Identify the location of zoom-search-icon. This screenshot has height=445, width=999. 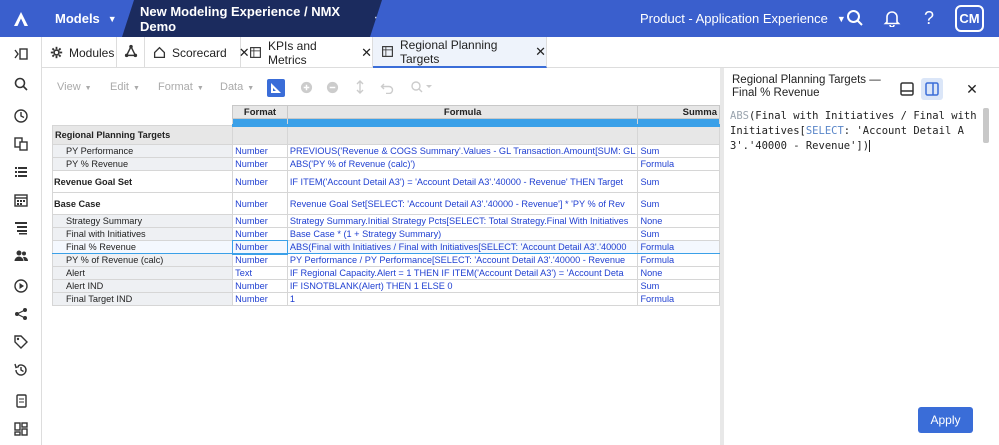
(422, 87).